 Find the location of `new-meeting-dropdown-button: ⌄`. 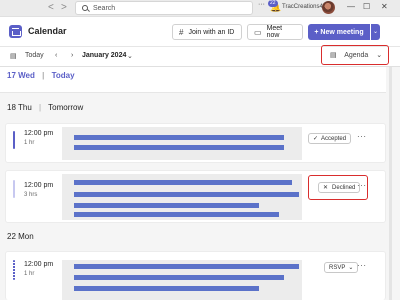

new-meeting-dropdown-button: ⌄ is located at coordinates (375, 32).